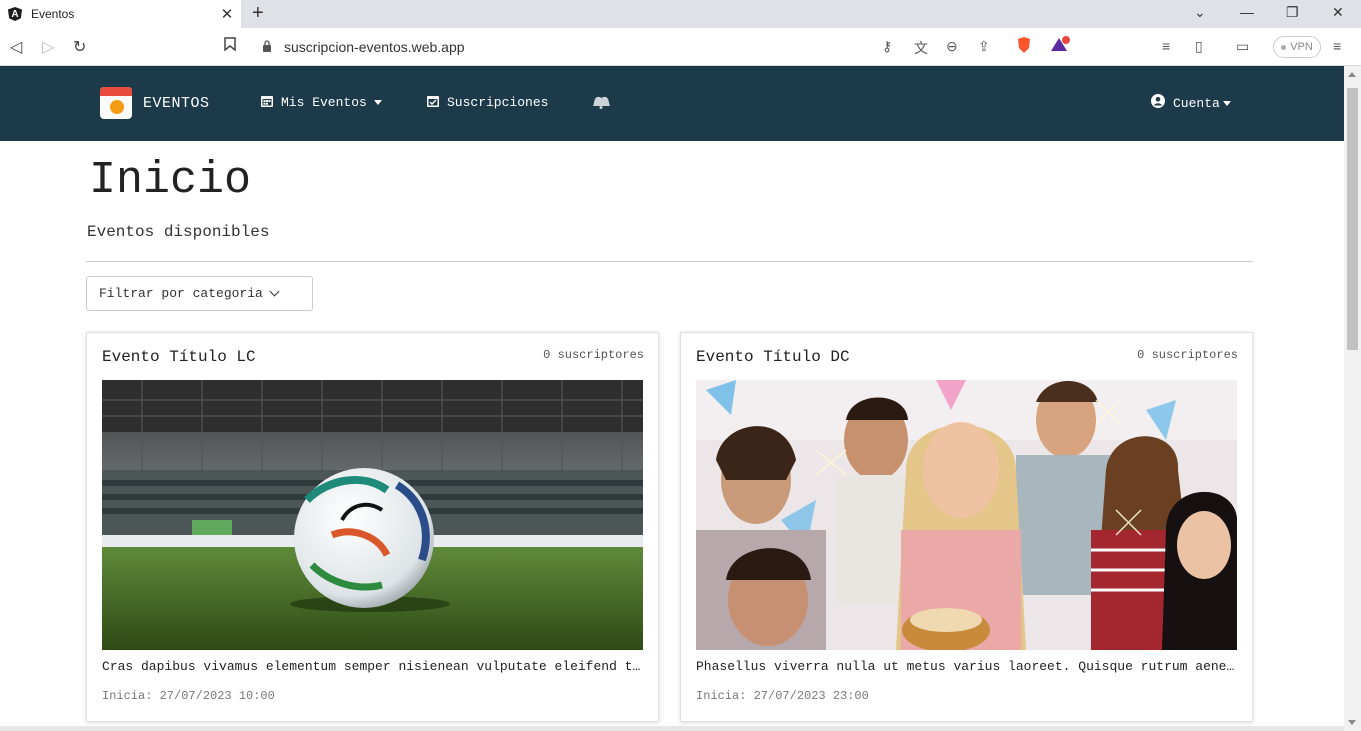 This screenshot has width=1361, height=731. What do you see at coordinates (952, 46) in the screenshot?
I see `zoom-out-icon: ⊖` at bounding box center [952, 46].